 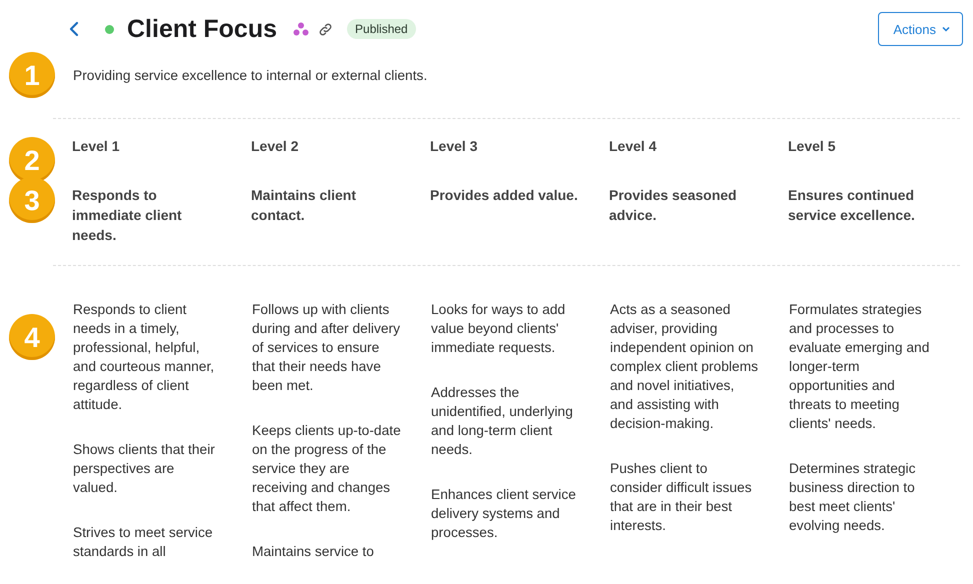 I want to click on behavior-text: Follows up with clients during and after delivery of services to ensure that their needs have been met., so click(x=326, y=348).